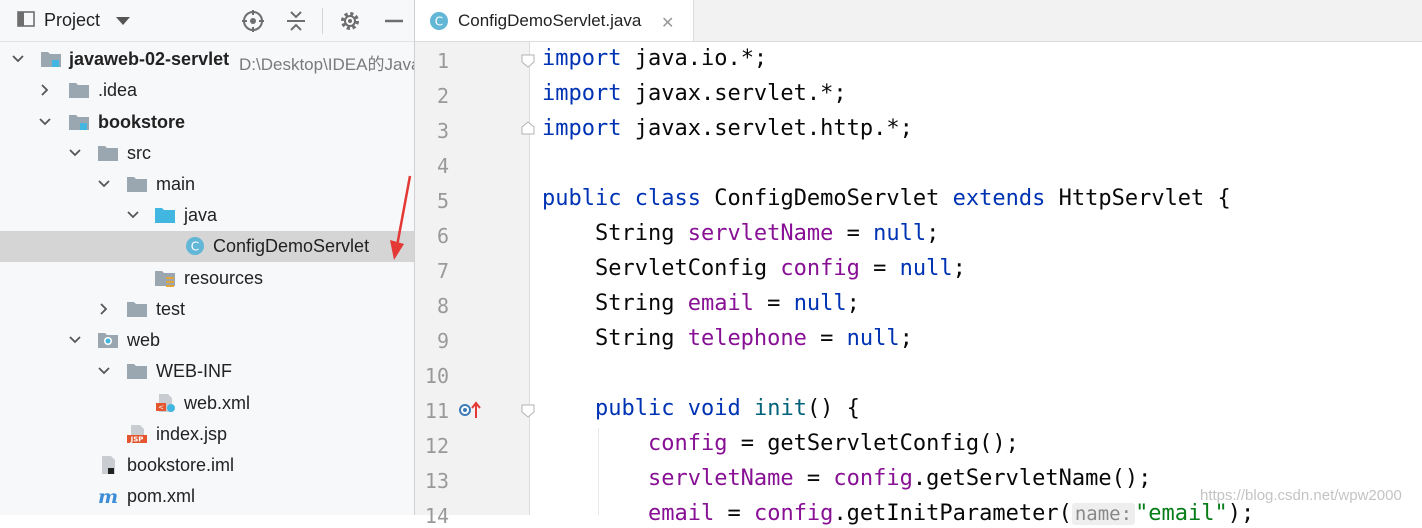 The height and width of the screenshot is (528, 1422). Describe the element at coordinates (253, 21) in the screenshot. I see `locate-file-icon` at that location.